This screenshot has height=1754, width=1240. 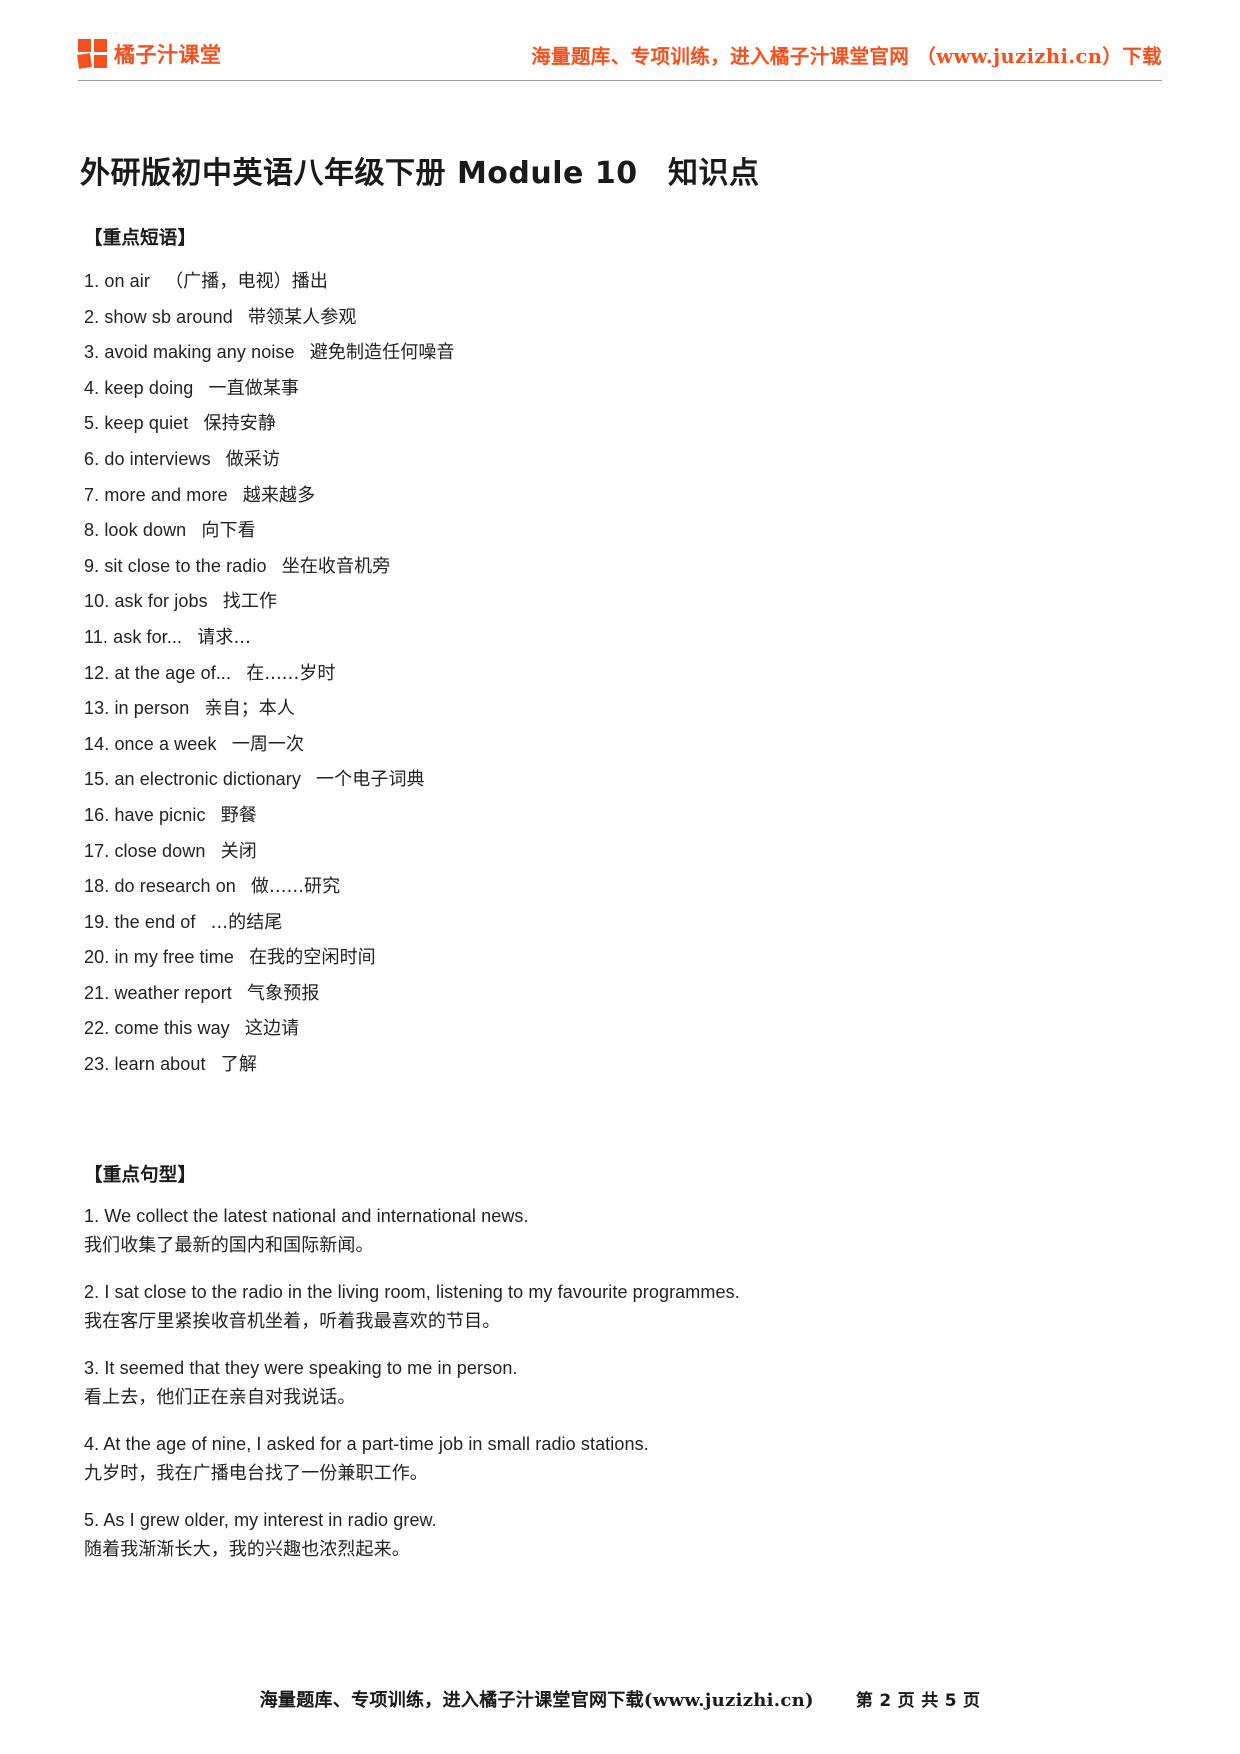 I want to click on list-item: 14. once a week 一周一次, so click(x=584, y=745).